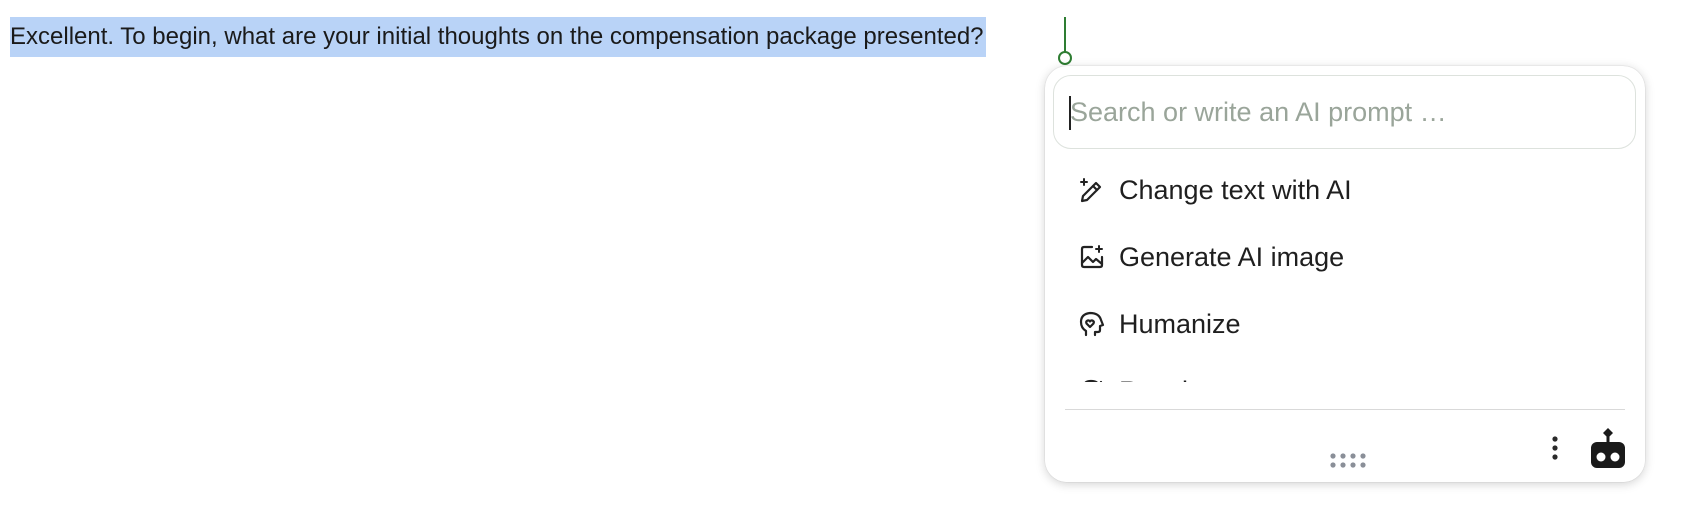 The image size is (1688, 512). I want to click on search-box, so click(1344, 112).